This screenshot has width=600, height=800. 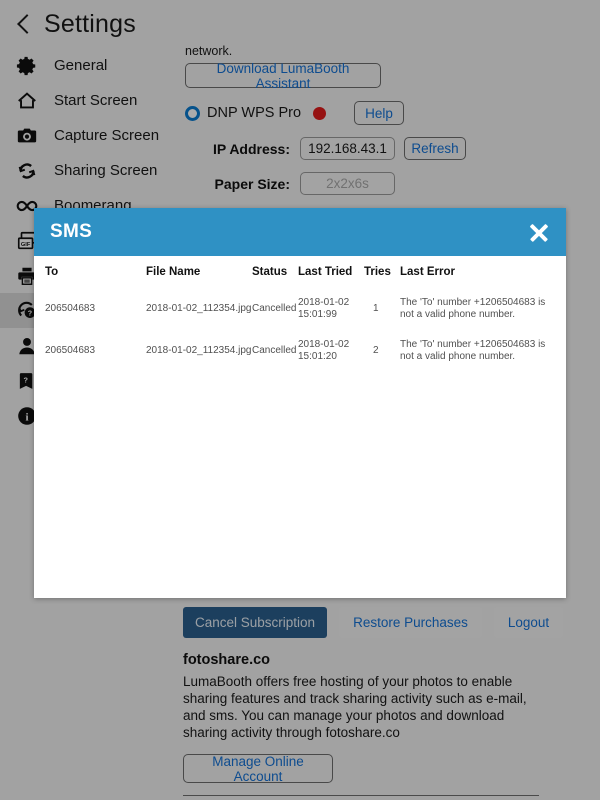 I want to click on sms-modal-header: SMS, so click(x=300, y=232).